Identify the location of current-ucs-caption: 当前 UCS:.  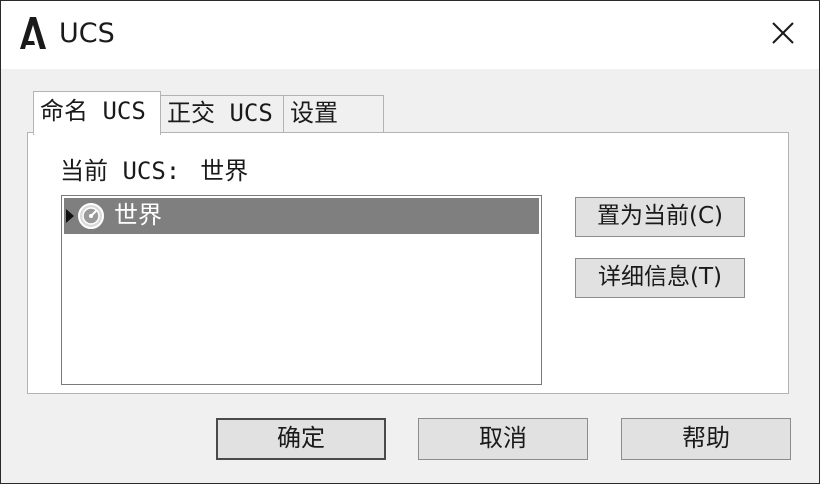
(120, 171).